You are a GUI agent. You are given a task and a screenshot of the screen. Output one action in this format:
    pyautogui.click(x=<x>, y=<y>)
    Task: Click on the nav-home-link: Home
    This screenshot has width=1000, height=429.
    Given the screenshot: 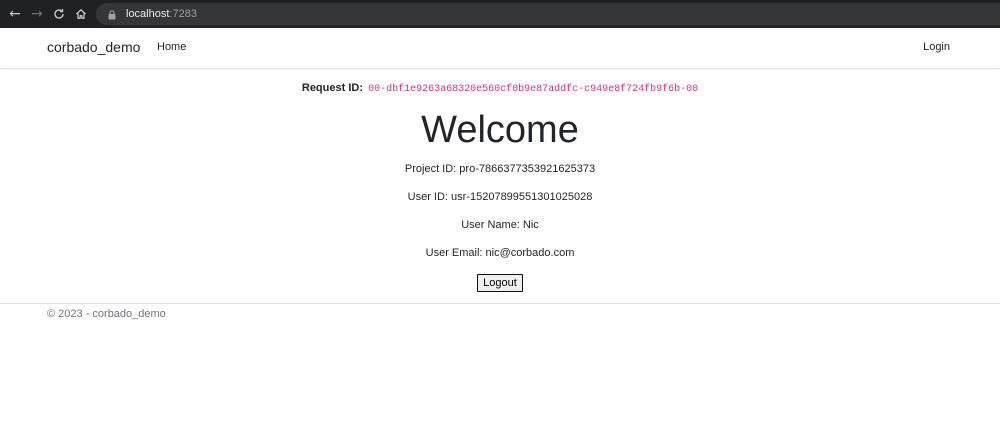 What is the action you would take?
    pyautogui.click(x=171, y=47)
    